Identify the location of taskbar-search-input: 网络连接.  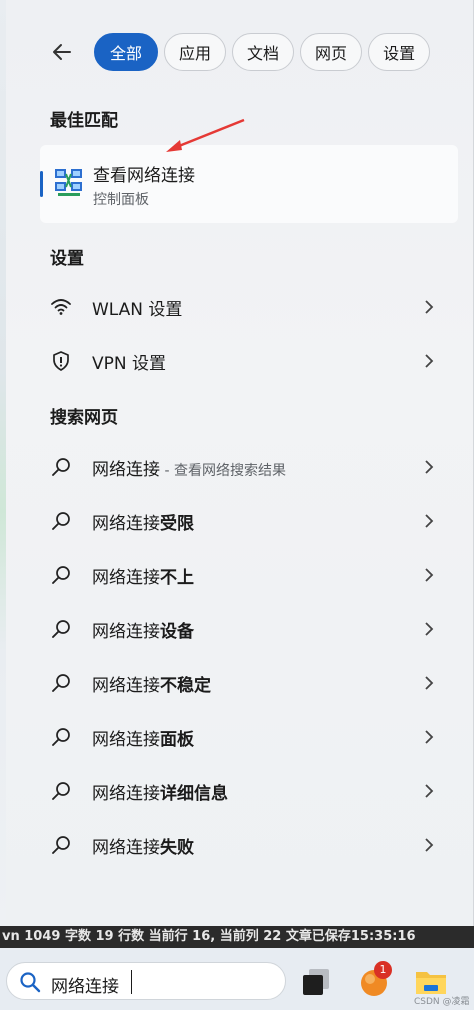
(146, 981).